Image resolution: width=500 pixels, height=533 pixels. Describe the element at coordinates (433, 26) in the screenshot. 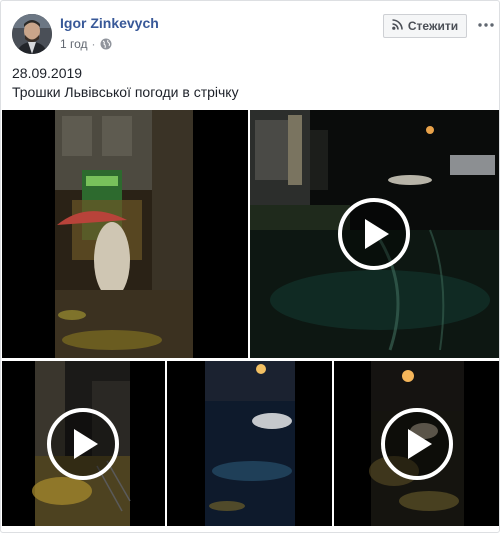

I see `follow-label: Стежити` at that location.